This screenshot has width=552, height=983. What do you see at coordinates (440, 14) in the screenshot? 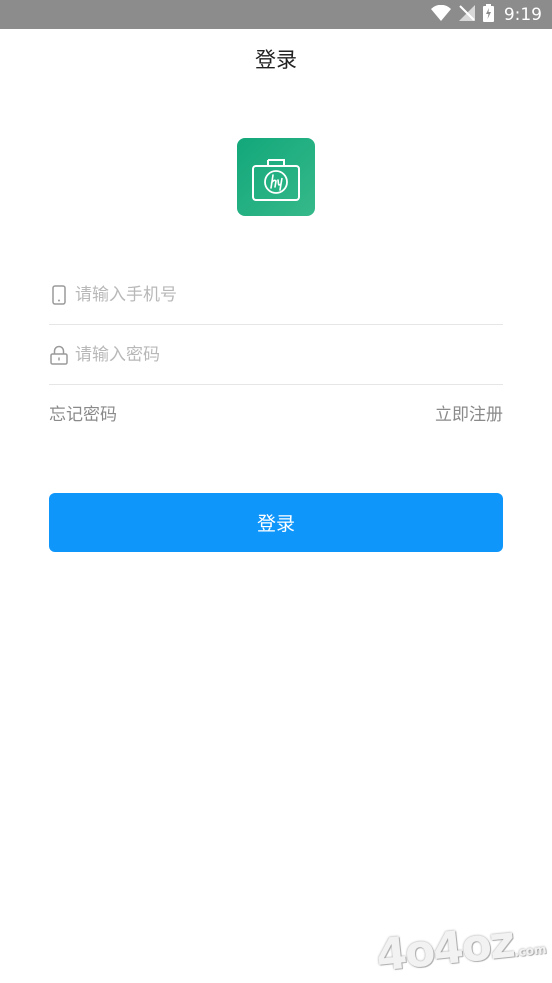
I see `wifi-icon` at bounding box center [440, 14].